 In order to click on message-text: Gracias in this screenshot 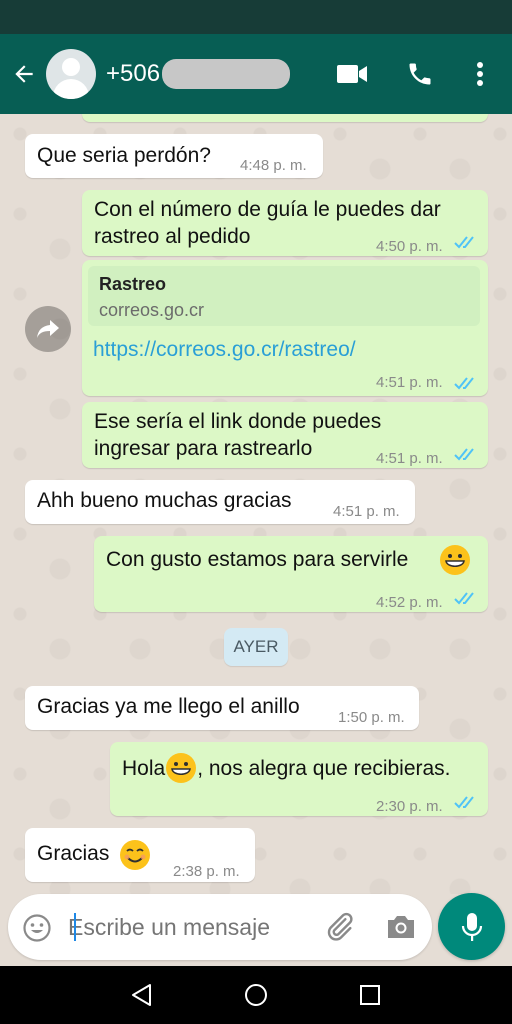, I will do `click(73, 853)`.